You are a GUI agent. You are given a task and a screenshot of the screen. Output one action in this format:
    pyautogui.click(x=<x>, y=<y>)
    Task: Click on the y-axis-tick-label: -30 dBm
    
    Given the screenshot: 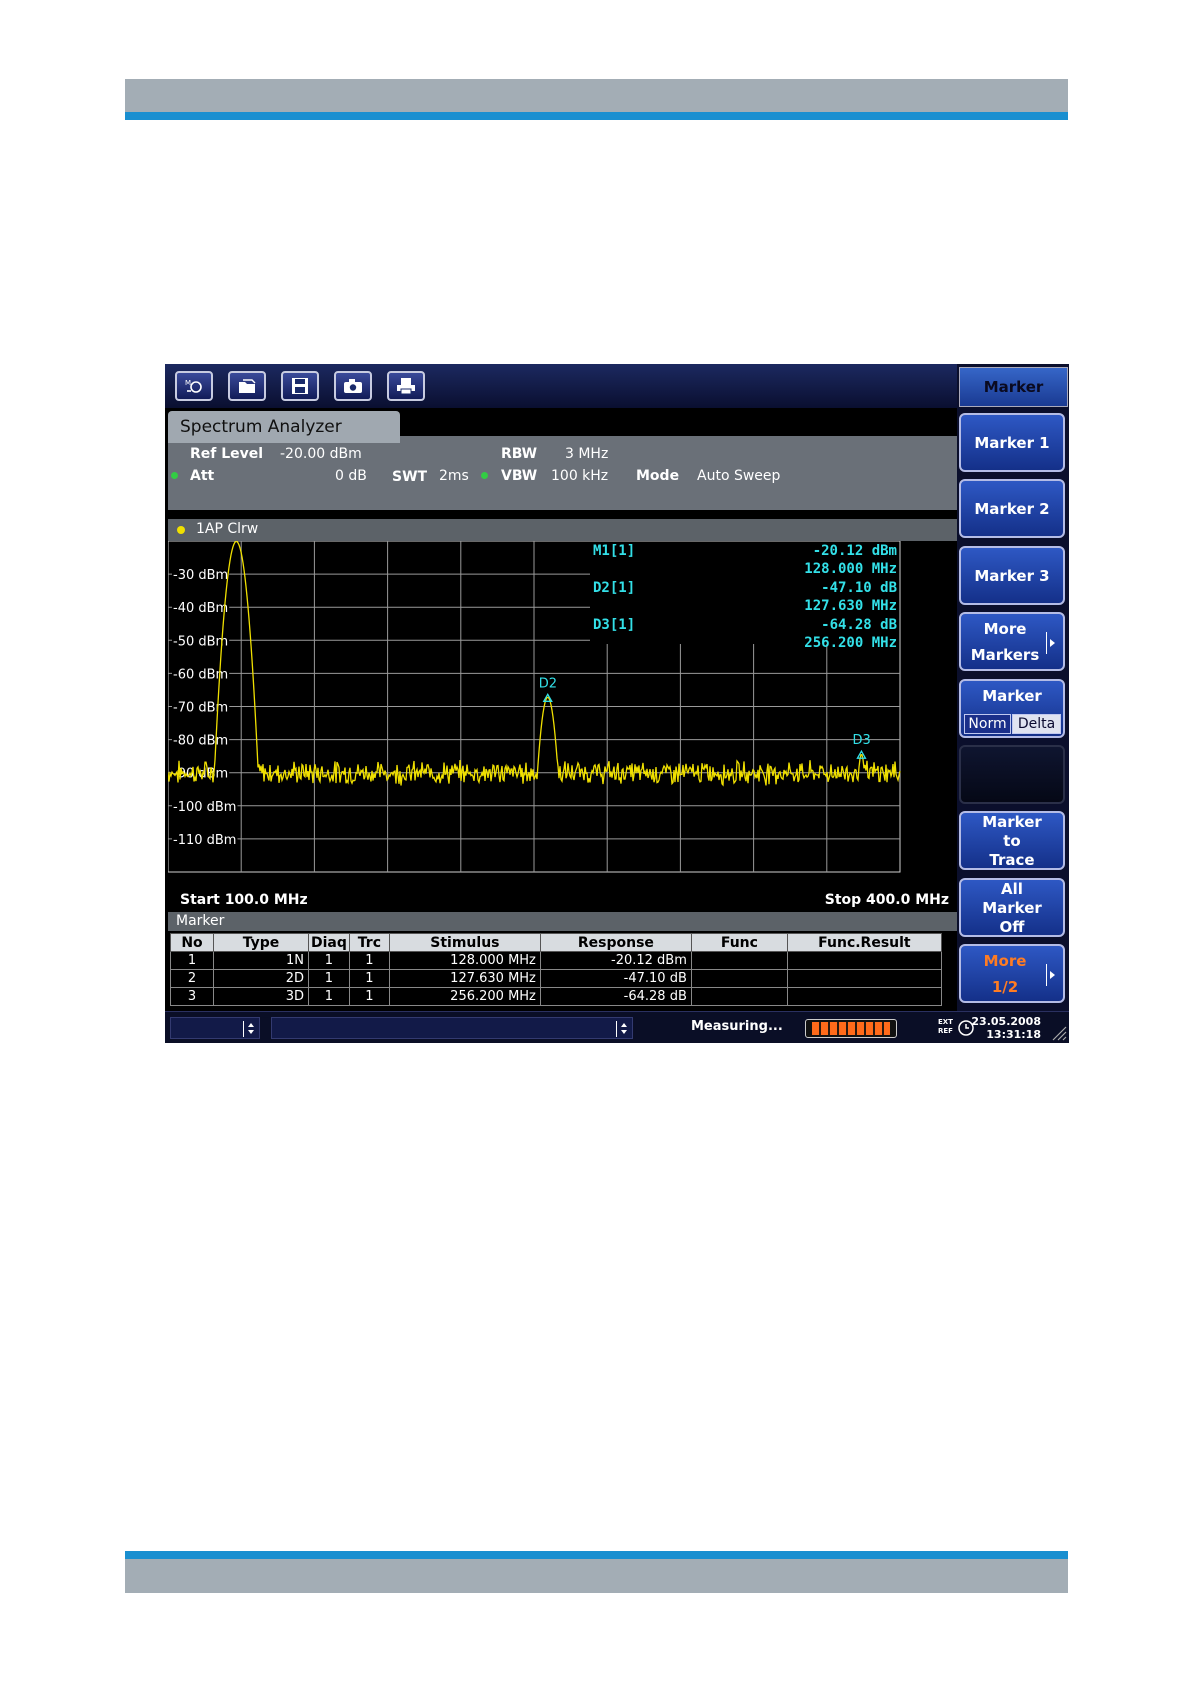 What is the action you would take?
    pyautogui.click(x=200, y=575)
    